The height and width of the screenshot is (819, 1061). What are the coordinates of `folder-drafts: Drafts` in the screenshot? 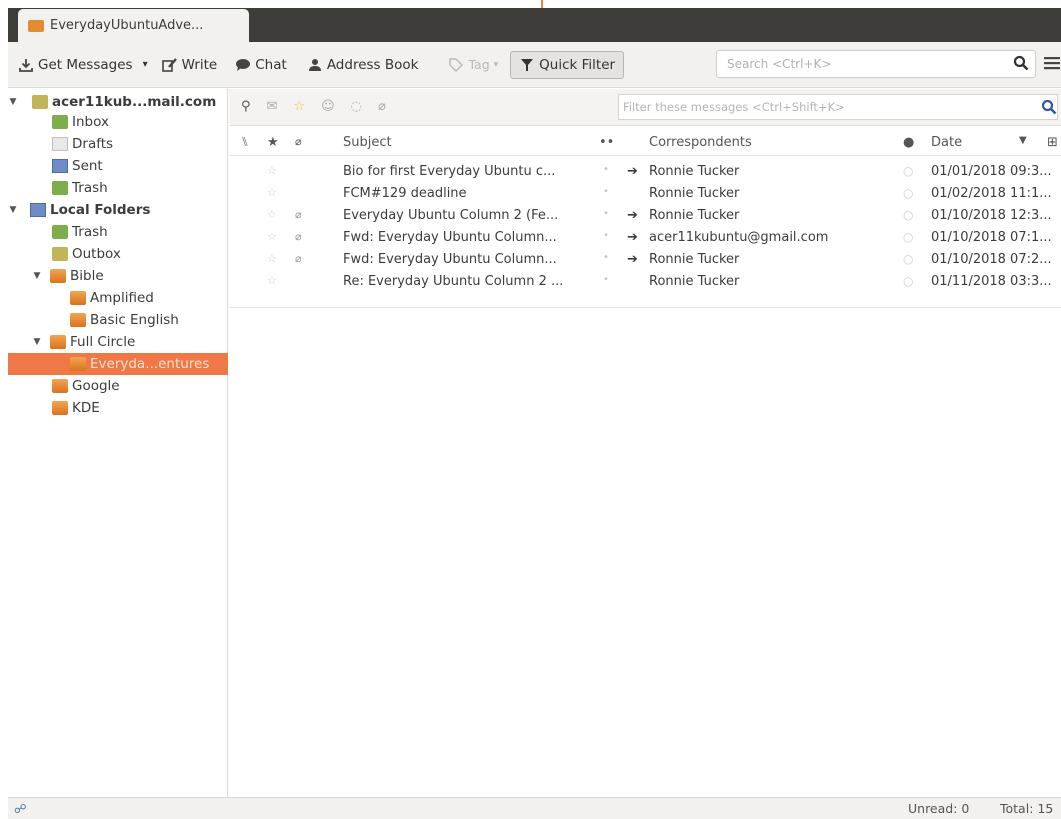 It's located at (118, 144).